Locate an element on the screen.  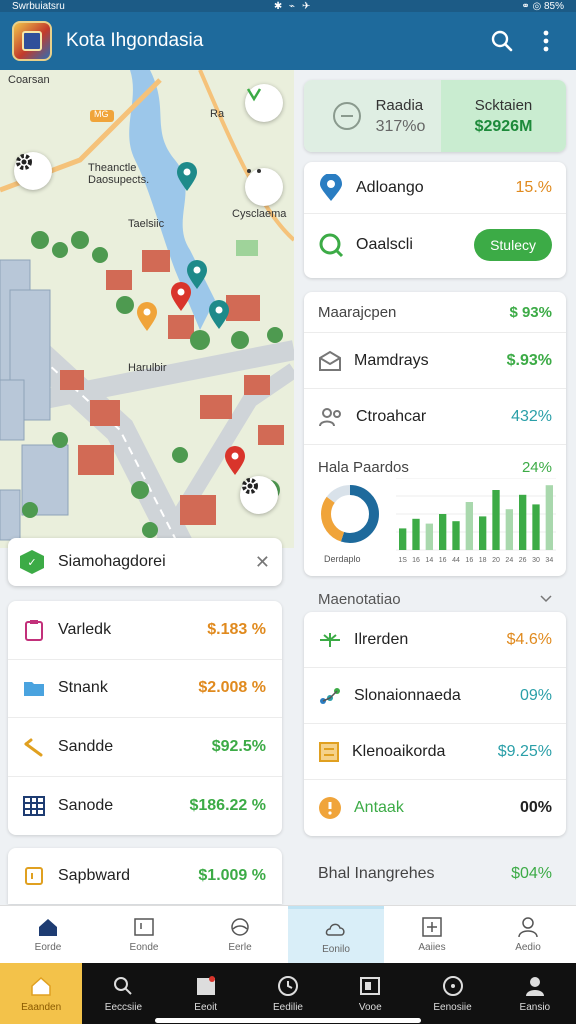
nav-home: Eaanden is located at coordinates (41, 993).